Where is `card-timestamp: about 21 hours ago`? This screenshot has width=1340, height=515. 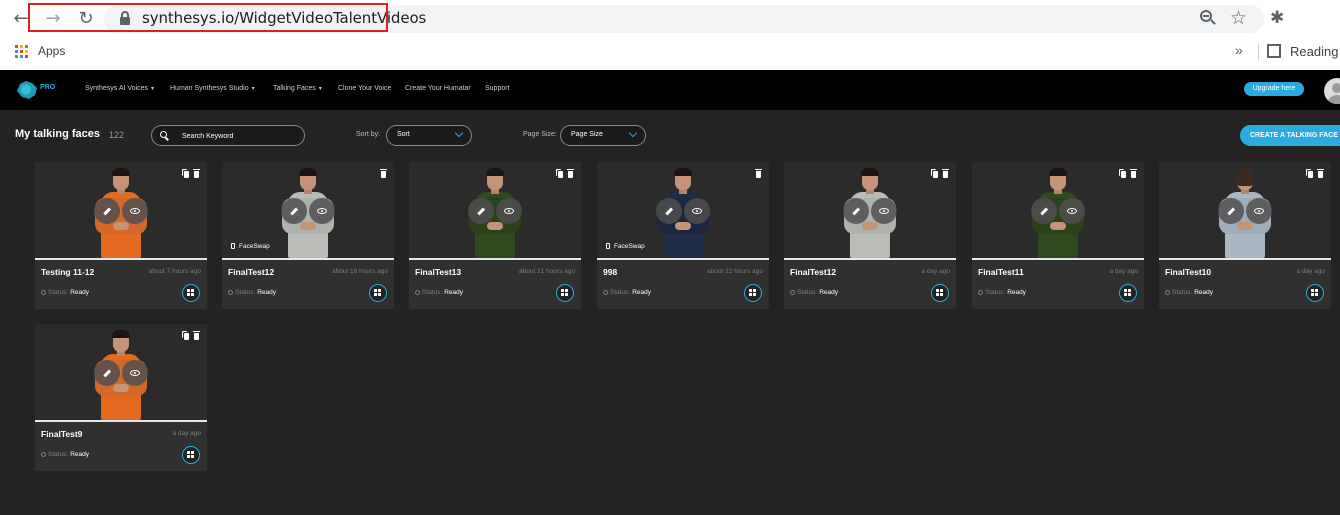
card-timestamp: about 21 hours ago is located at coordinates (546, 271).